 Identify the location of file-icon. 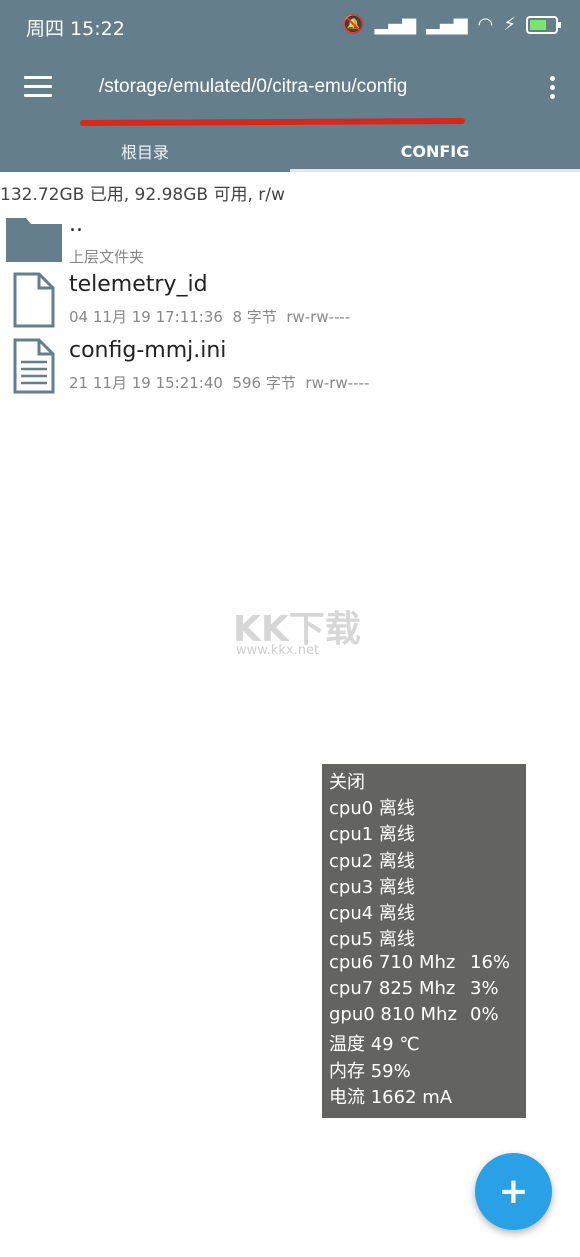
(34, 300).